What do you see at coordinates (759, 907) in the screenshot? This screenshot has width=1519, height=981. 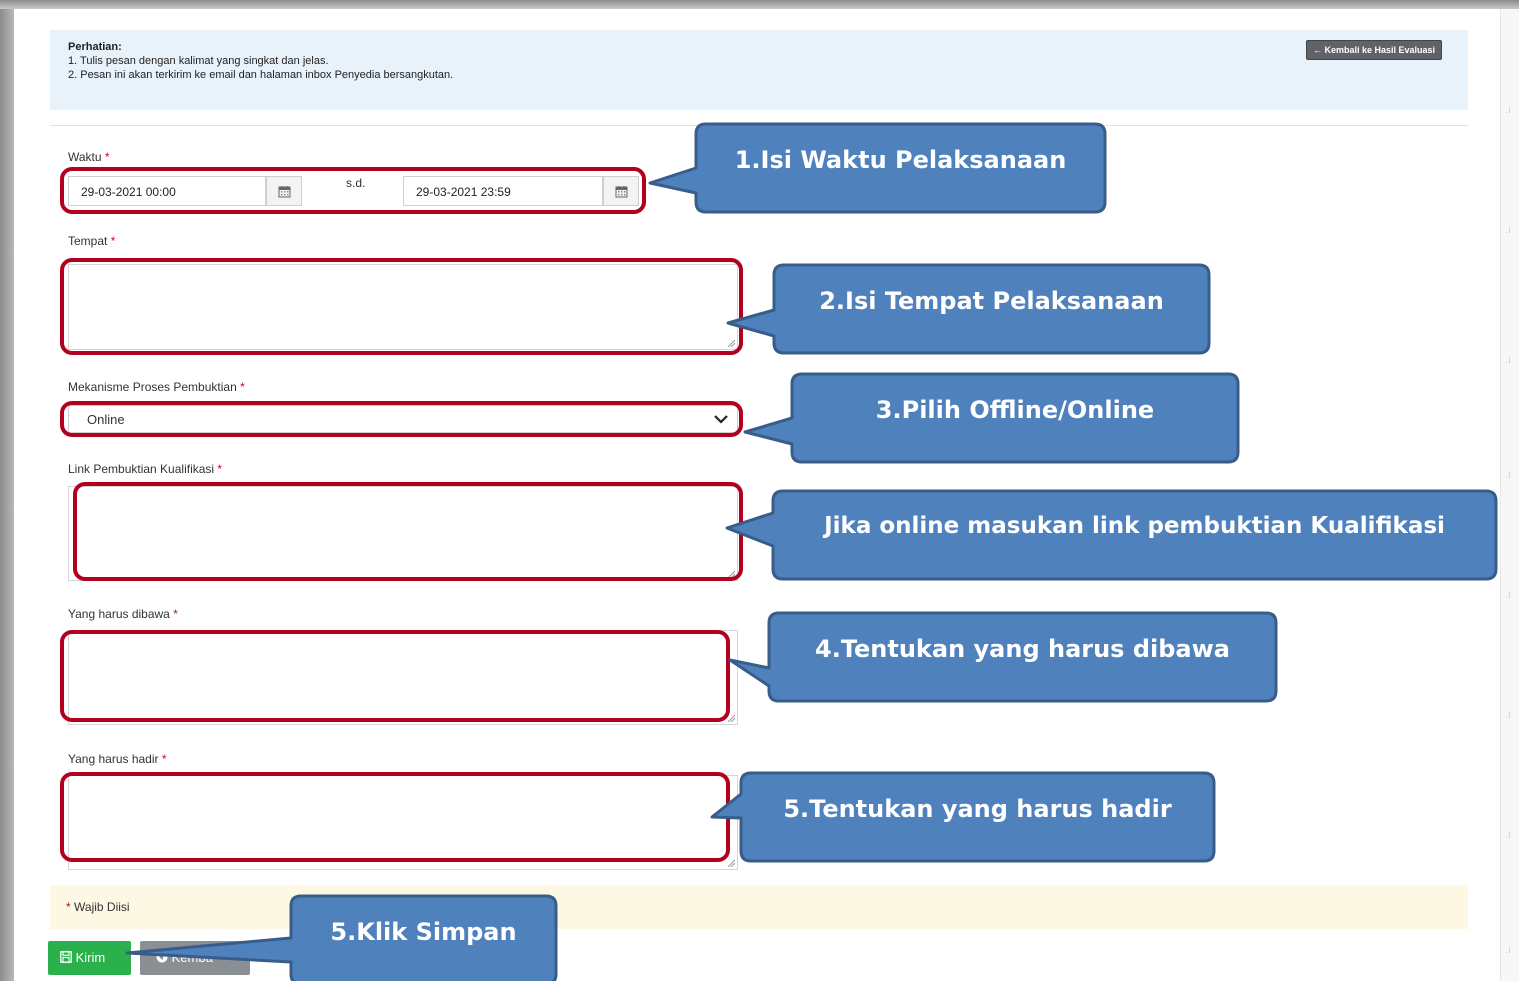 I see `required-note: * Wajib Diisi` at bounding box center [759, 907].